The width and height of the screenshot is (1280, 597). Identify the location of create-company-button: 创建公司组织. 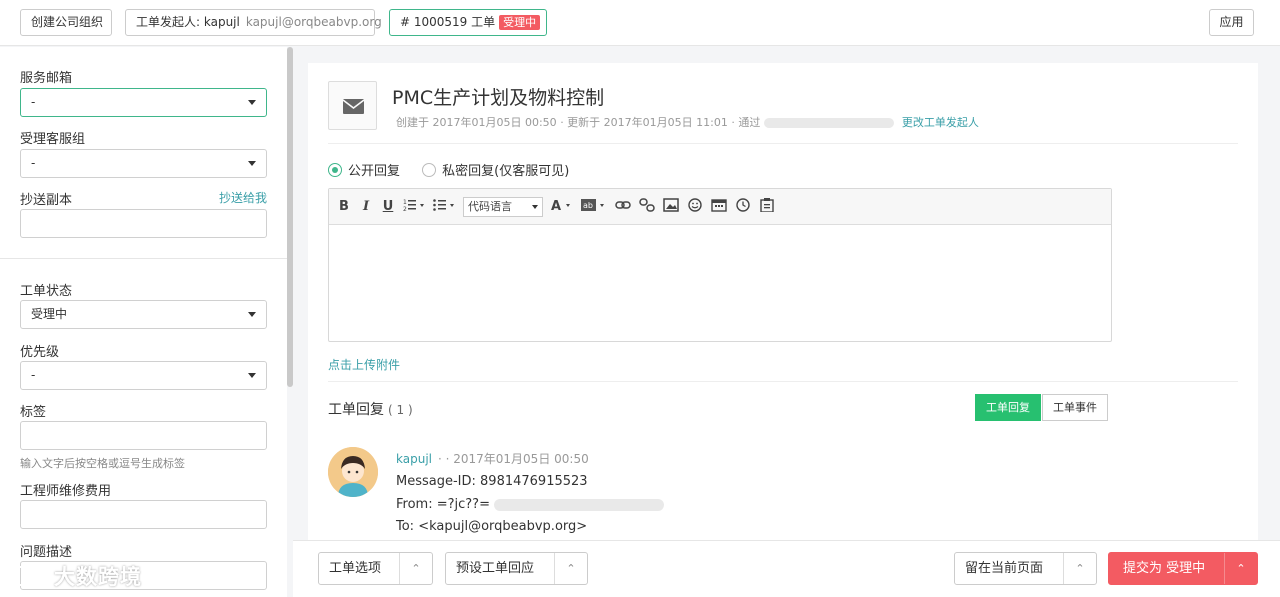
(66, 22).